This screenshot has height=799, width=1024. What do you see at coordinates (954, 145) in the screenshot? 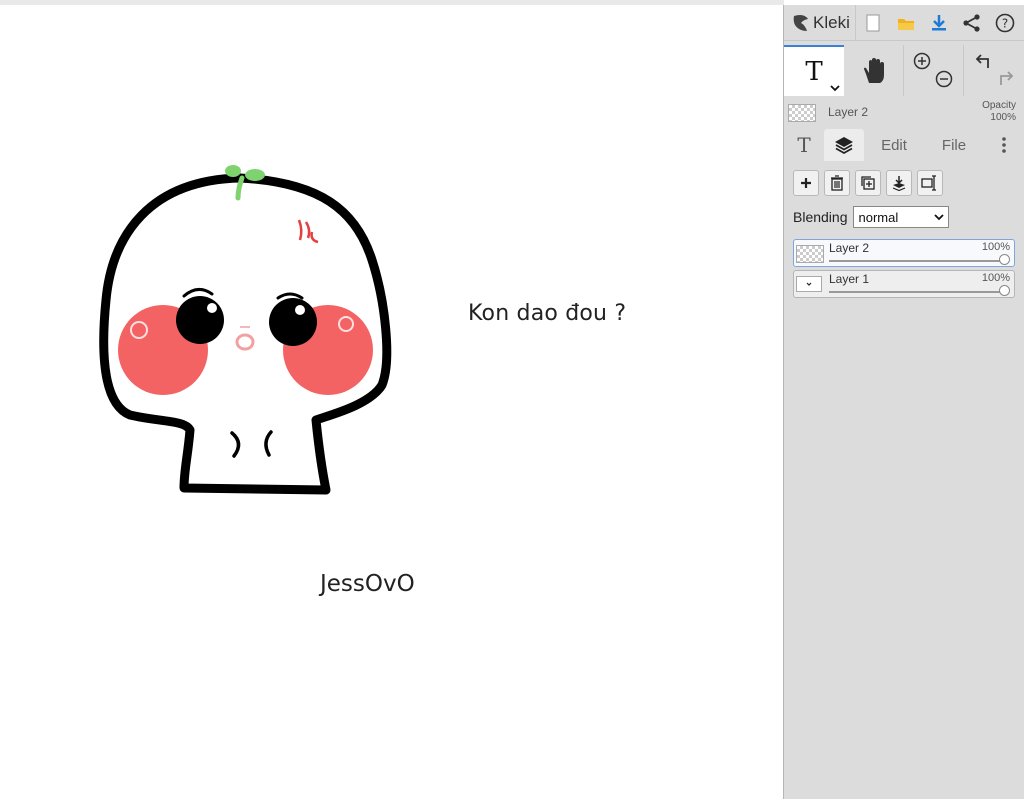
I see `tab-file: File` at bounding box center [954, 145].